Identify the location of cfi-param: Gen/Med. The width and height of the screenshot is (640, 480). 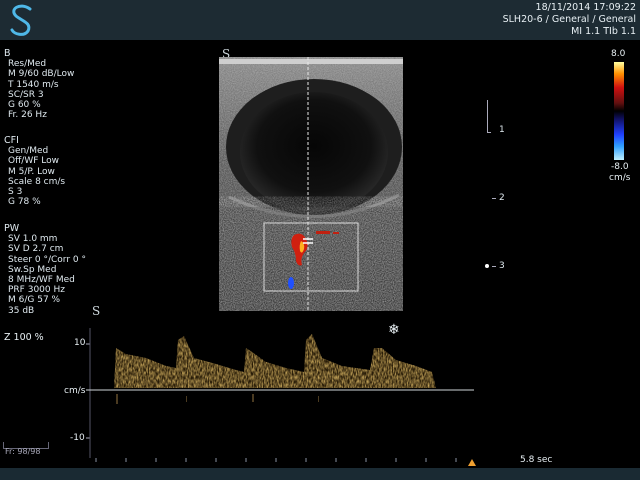
(28, 151).